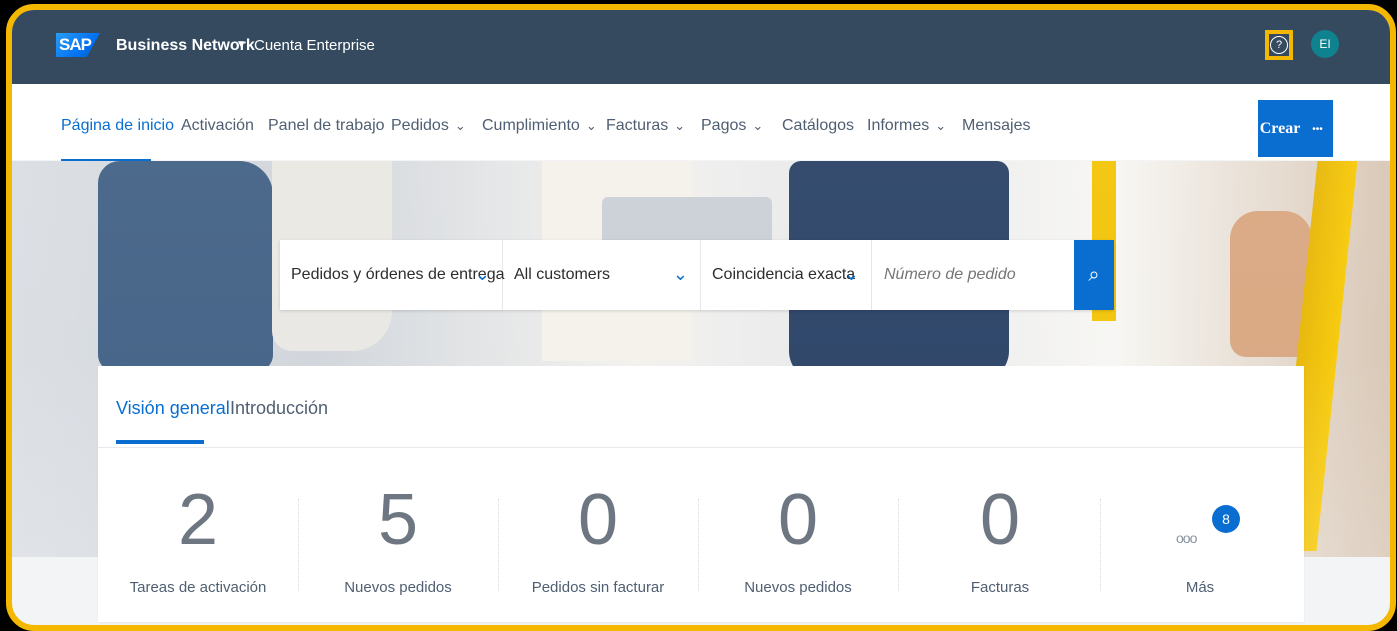 This screenshot has width=1397, height=631. I want to click on nav-fulfillment: Cumplimiento ⌄, so click(539, 126).